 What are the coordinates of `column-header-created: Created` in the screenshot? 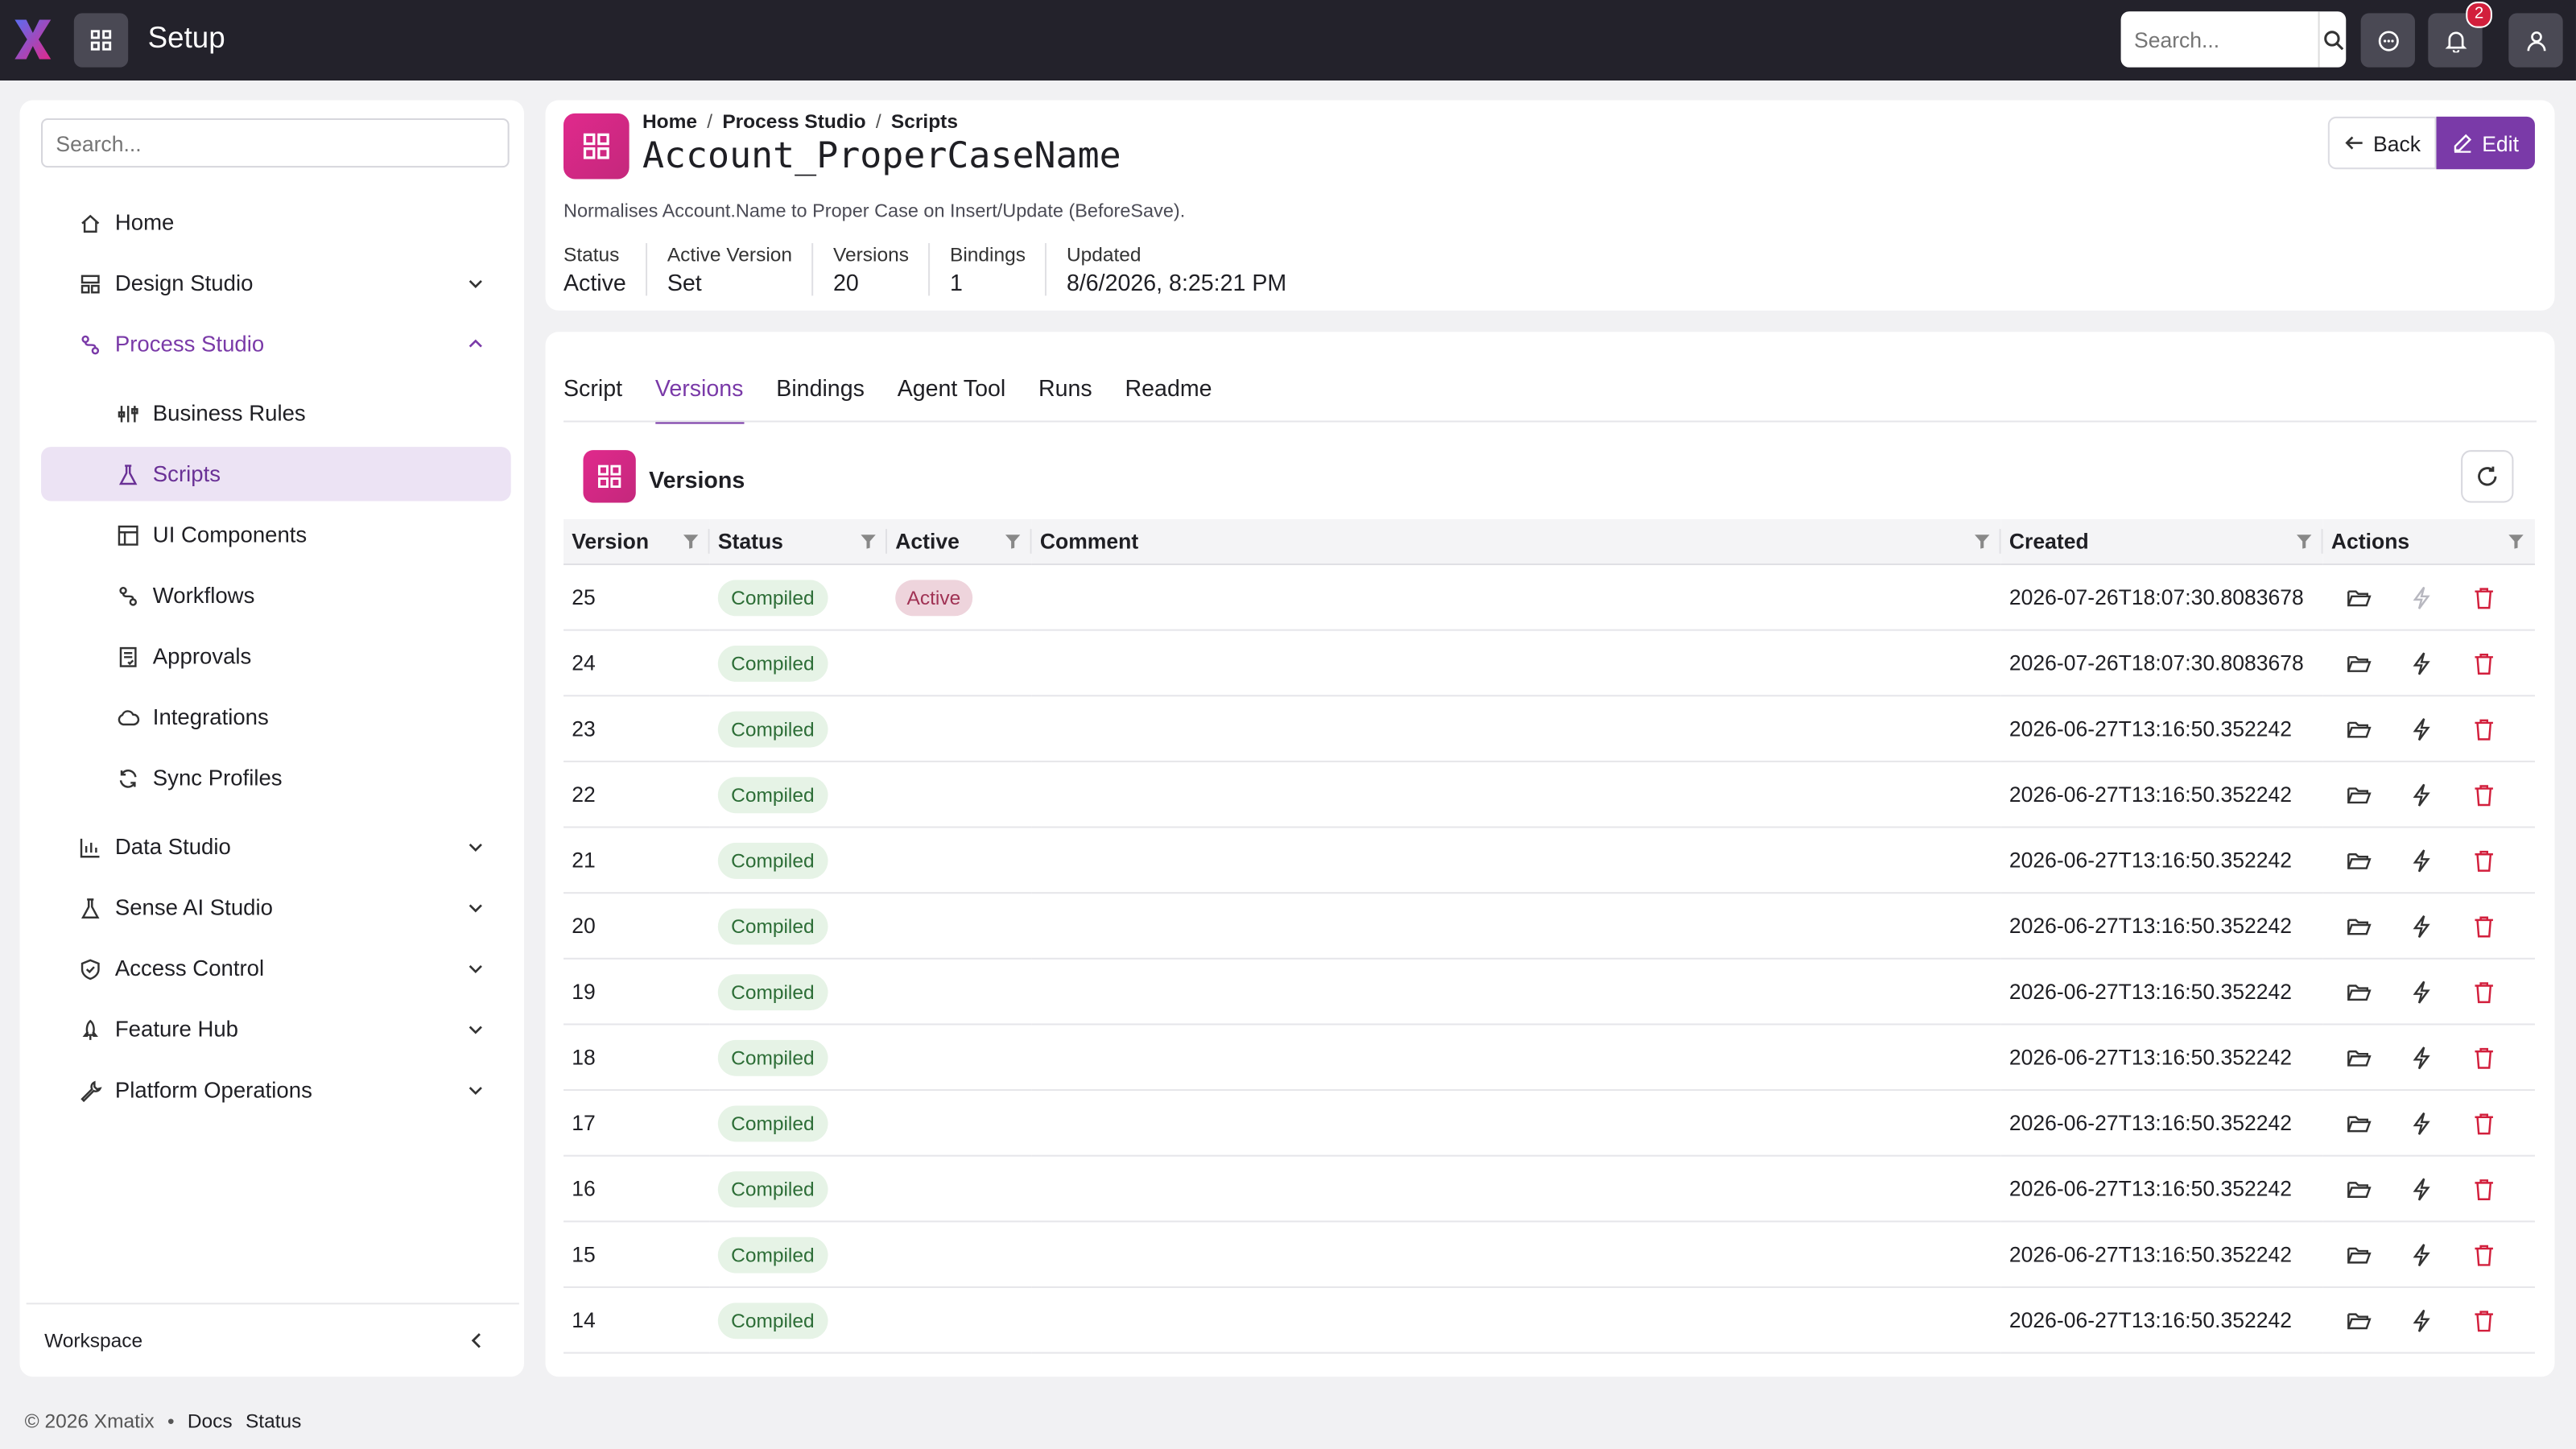 It's located at (2161, 542).